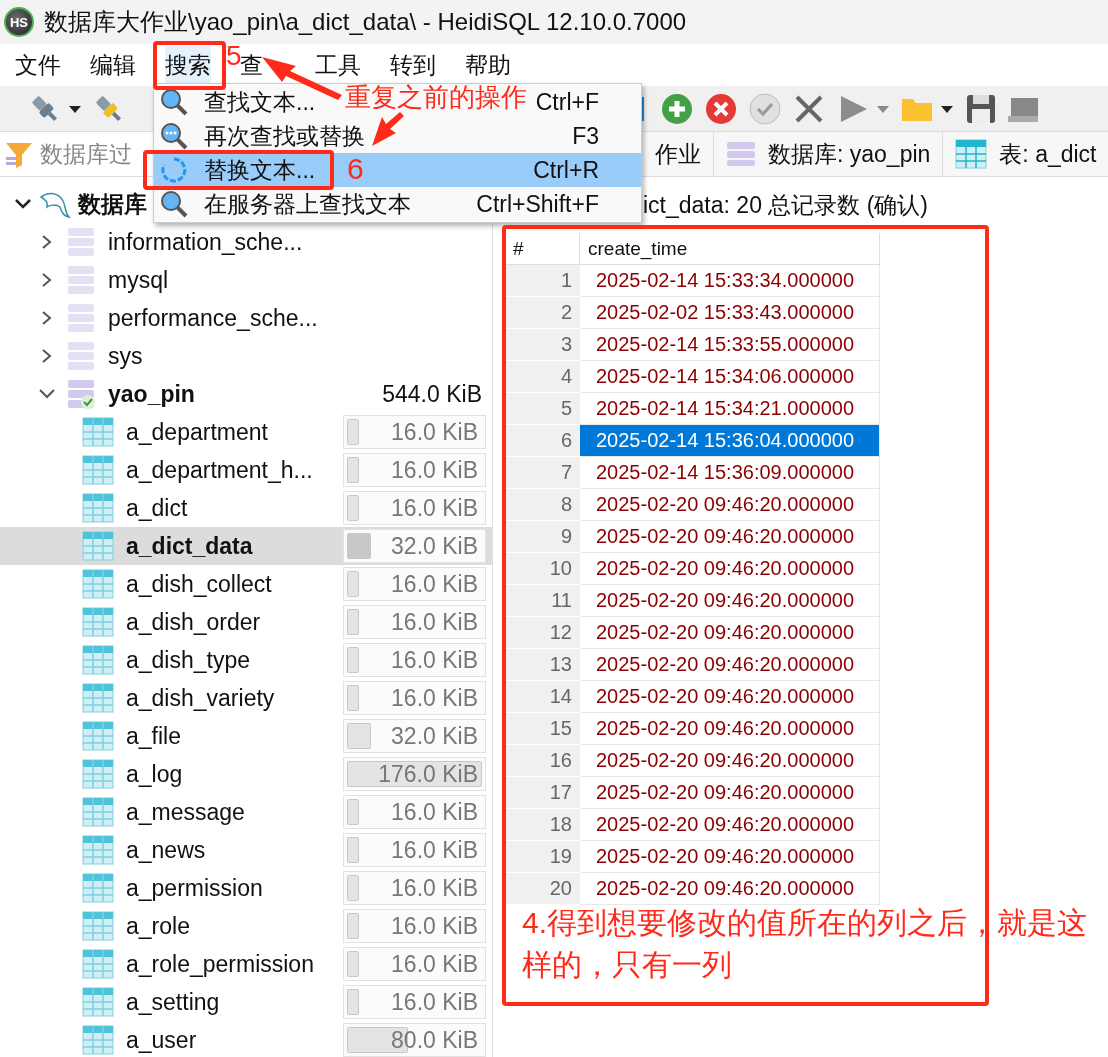  Describe the element at coordinates (542, 409) in the screenshot. I see `row-number: 5` at that location.